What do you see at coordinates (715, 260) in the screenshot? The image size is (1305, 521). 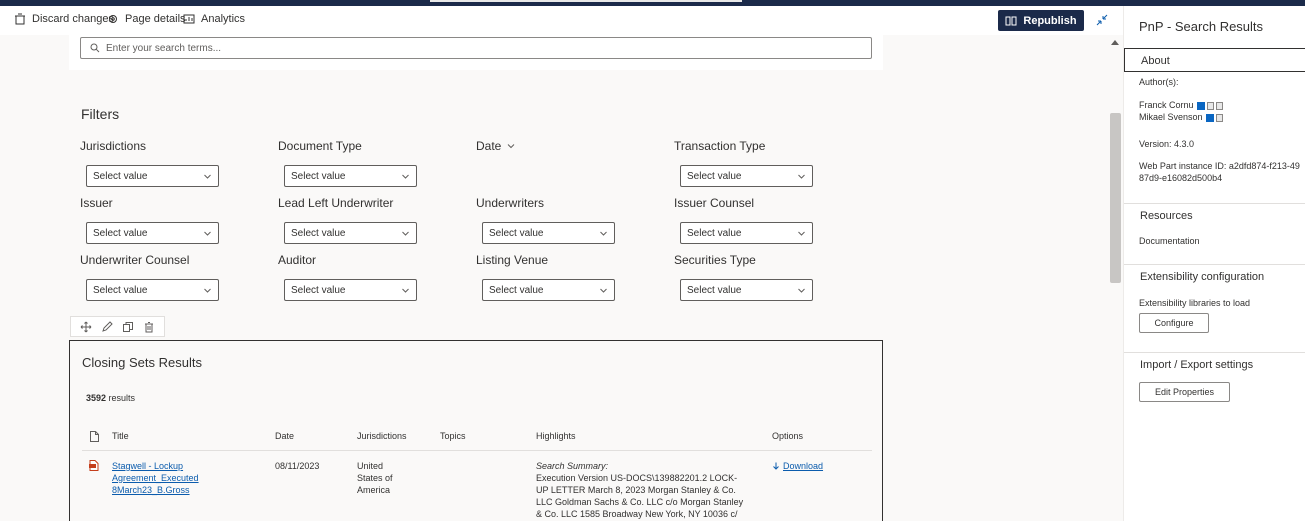 I see `filter-label-securities-type: Securities Type` at bounding box center [715, 260].